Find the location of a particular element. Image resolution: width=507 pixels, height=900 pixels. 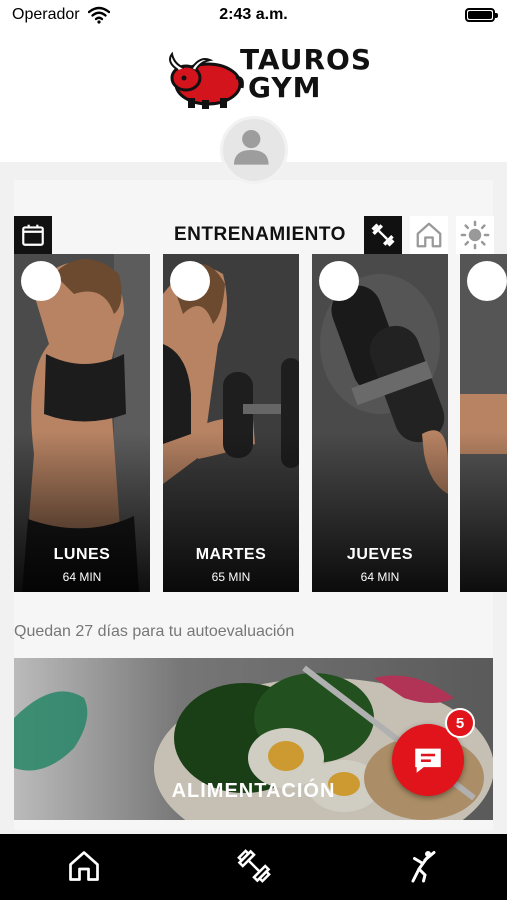

chat-icon is located at coordinates (428, 760).